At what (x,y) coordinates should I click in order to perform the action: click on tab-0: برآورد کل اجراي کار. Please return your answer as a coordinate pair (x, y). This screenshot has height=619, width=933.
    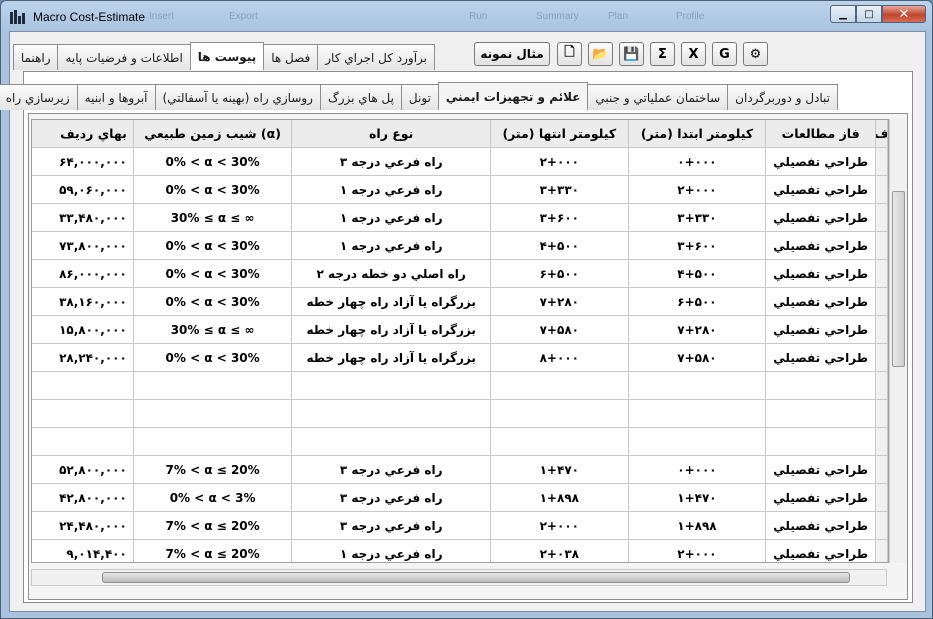
    Looking at the image, I should click on (376, 57).